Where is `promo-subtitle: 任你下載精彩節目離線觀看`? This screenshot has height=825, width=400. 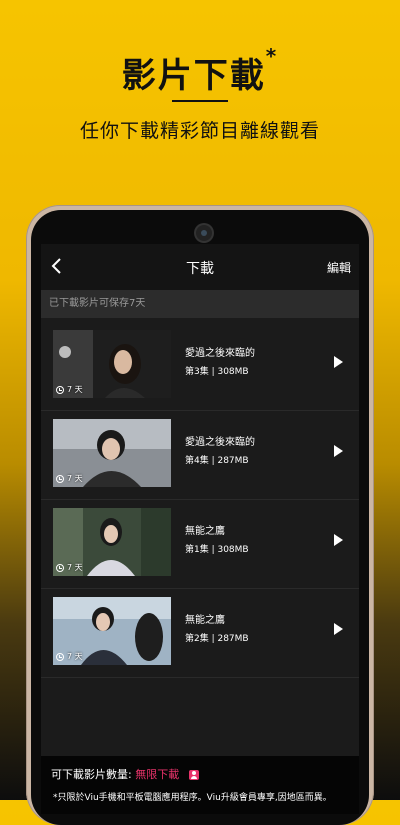 promo-subtitle: 任你下載精彩節目離線觀看 is located at coordinates (199, 131).